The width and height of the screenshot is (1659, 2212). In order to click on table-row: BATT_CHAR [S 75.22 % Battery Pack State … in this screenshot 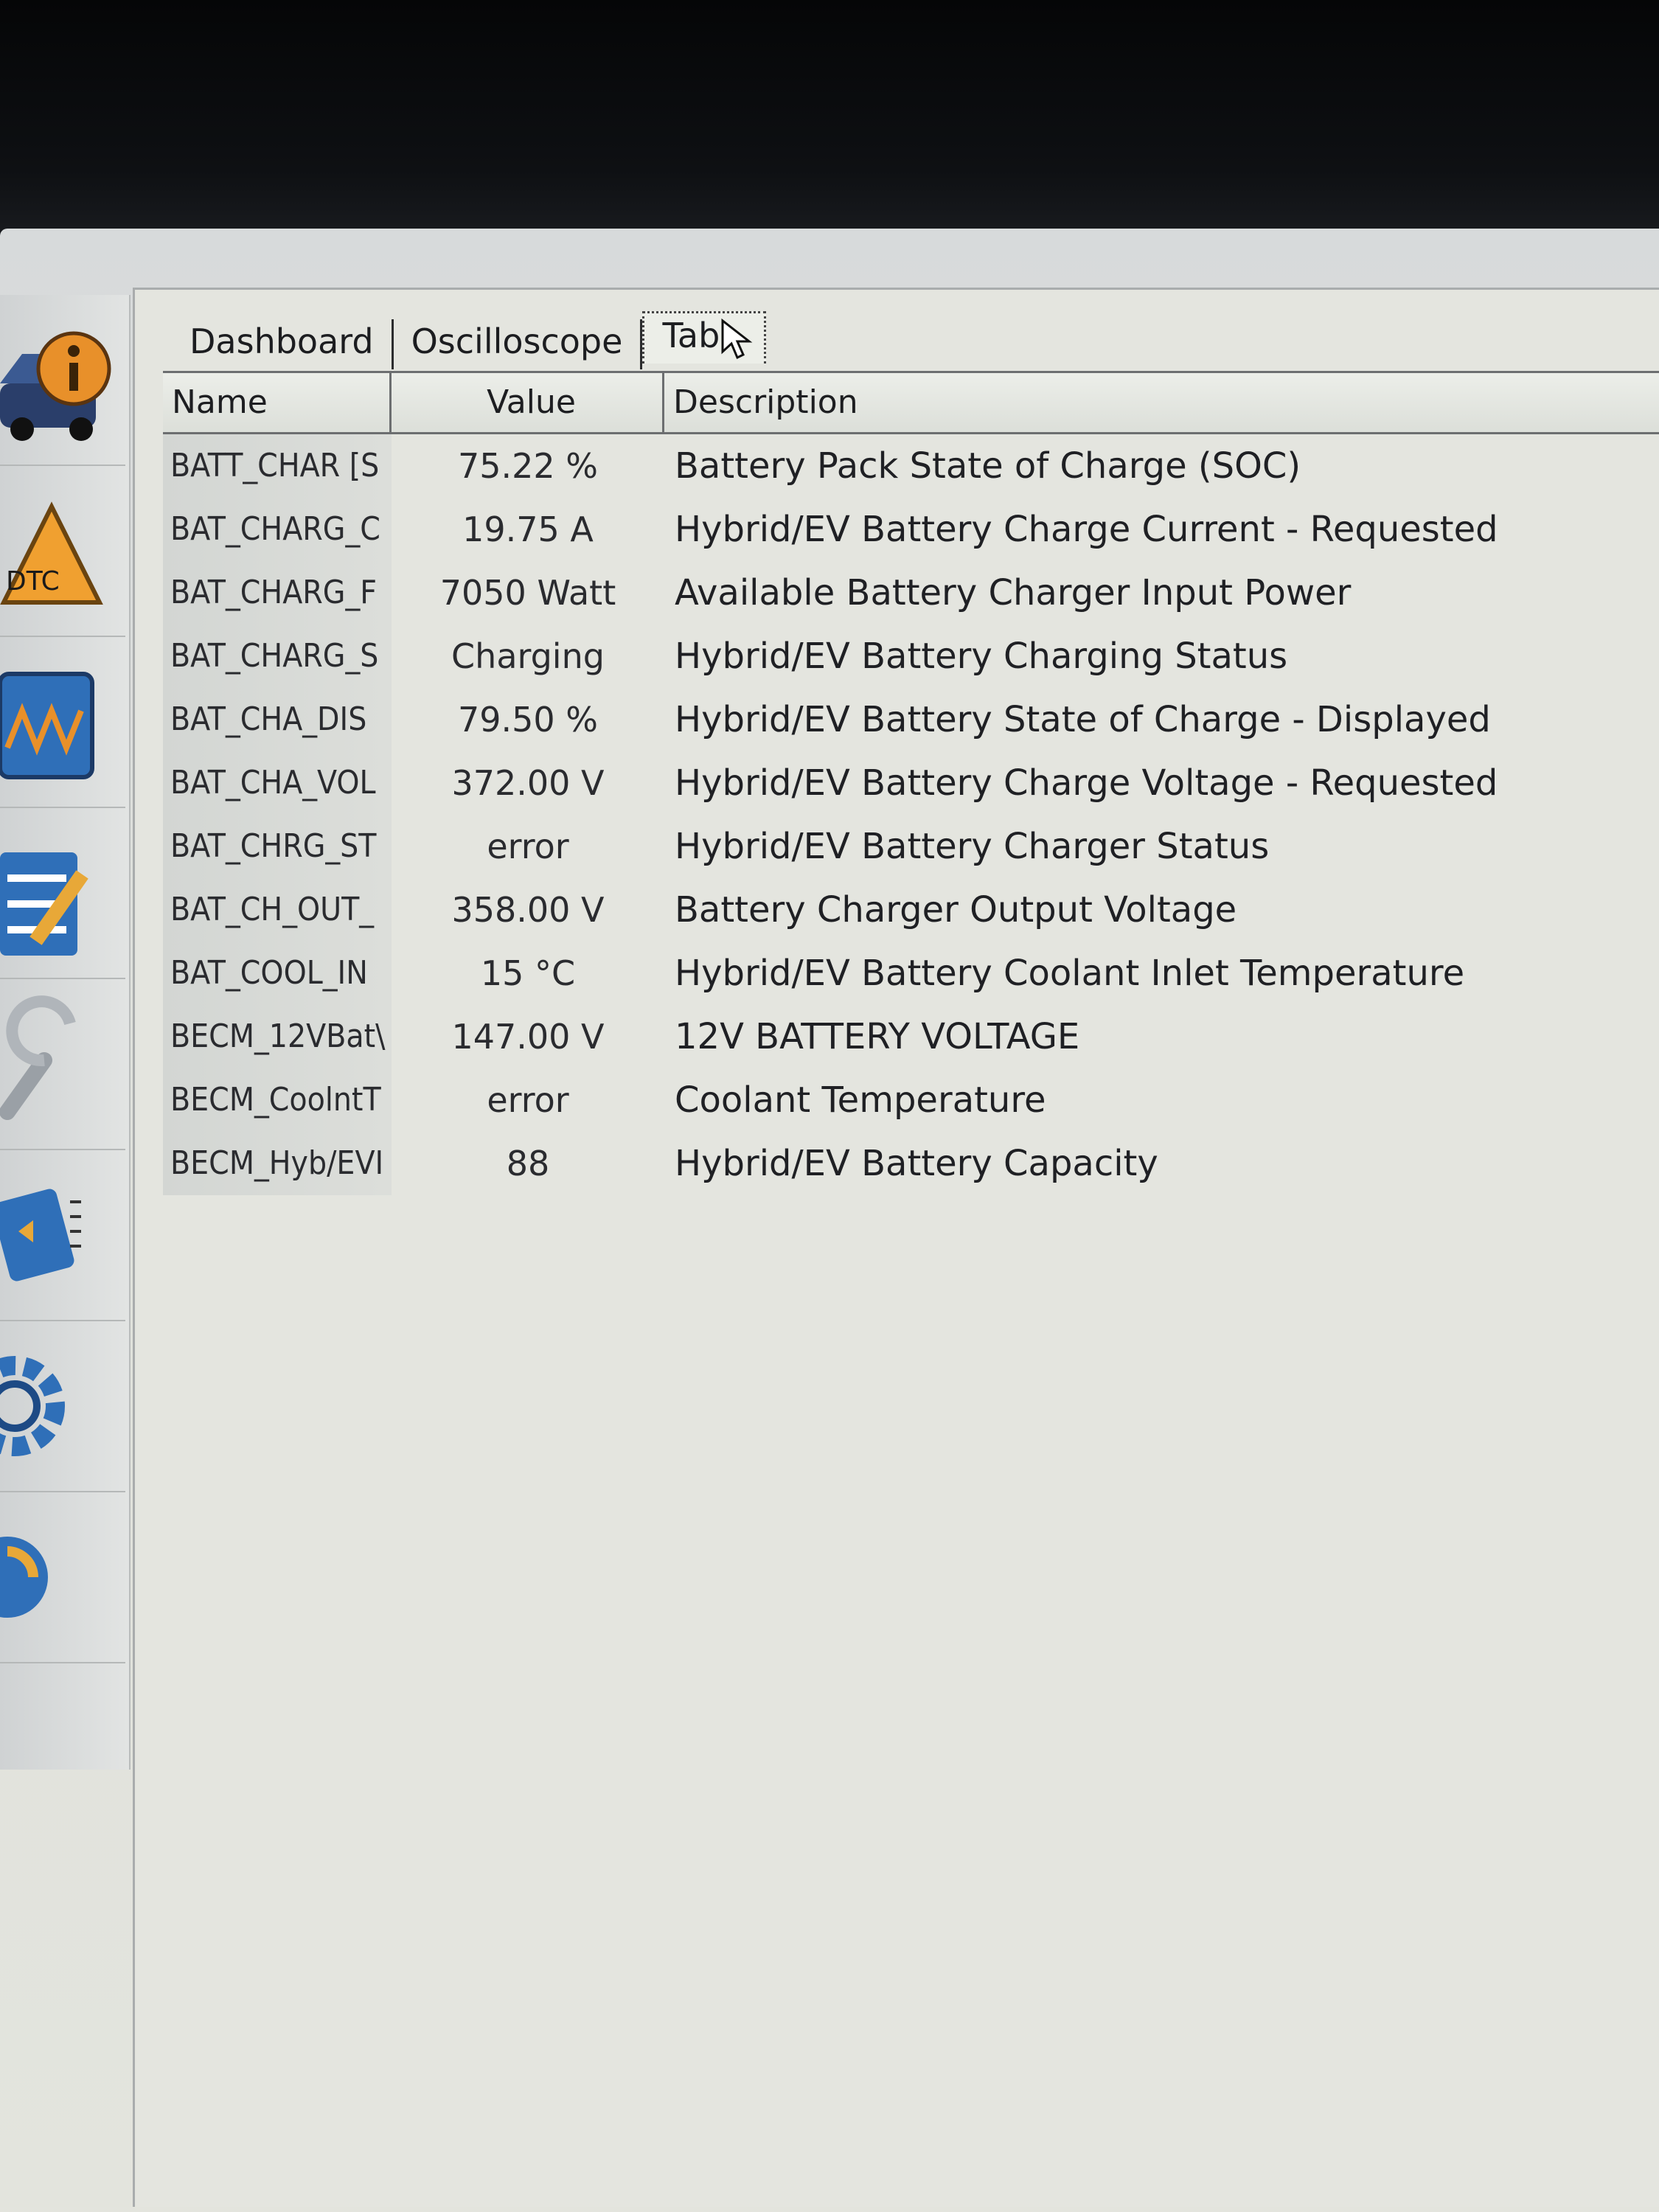, I will do `click(911, 466)`.